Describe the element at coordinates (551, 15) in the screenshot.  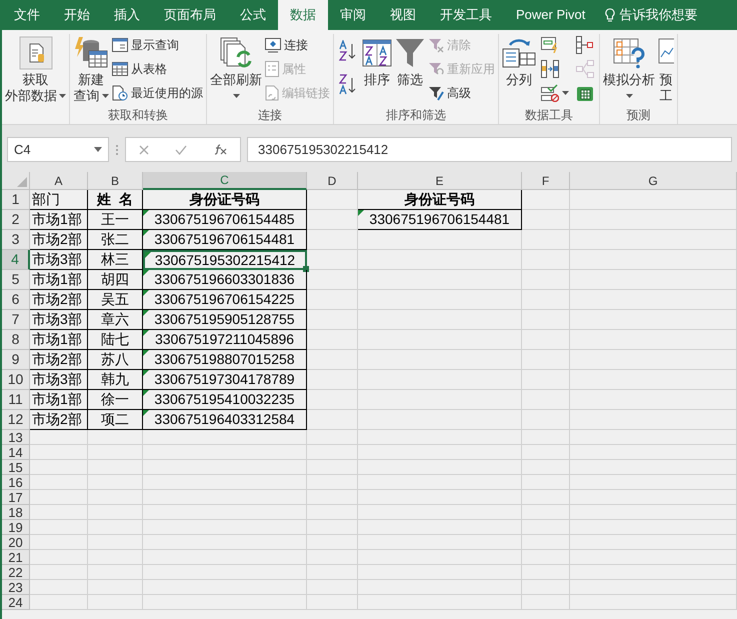
I see `ribbon-tab: Power Pivot` at that location.